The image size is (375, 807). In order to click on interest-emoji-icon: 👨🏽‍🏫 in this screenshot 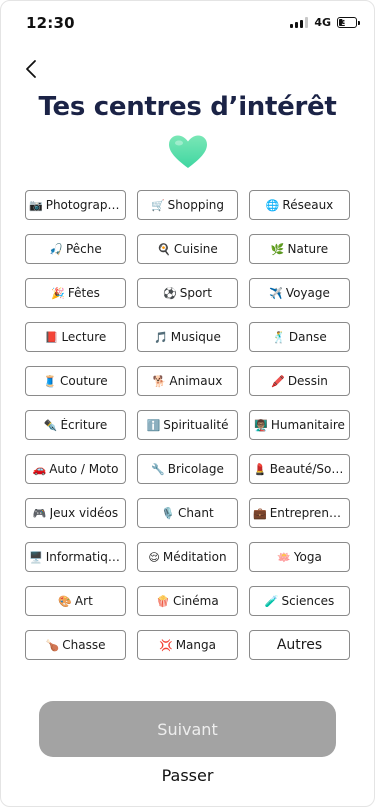, I will do `click(261, 425)`.